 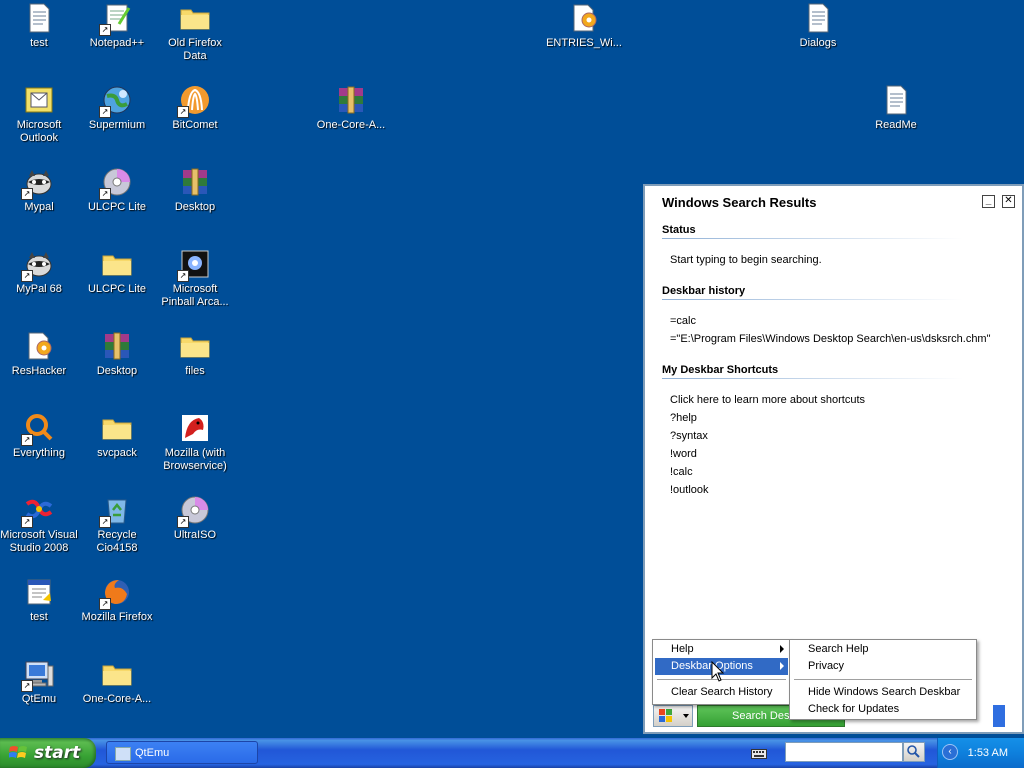 I want to click on search-icon, so click(x=913, y=751).